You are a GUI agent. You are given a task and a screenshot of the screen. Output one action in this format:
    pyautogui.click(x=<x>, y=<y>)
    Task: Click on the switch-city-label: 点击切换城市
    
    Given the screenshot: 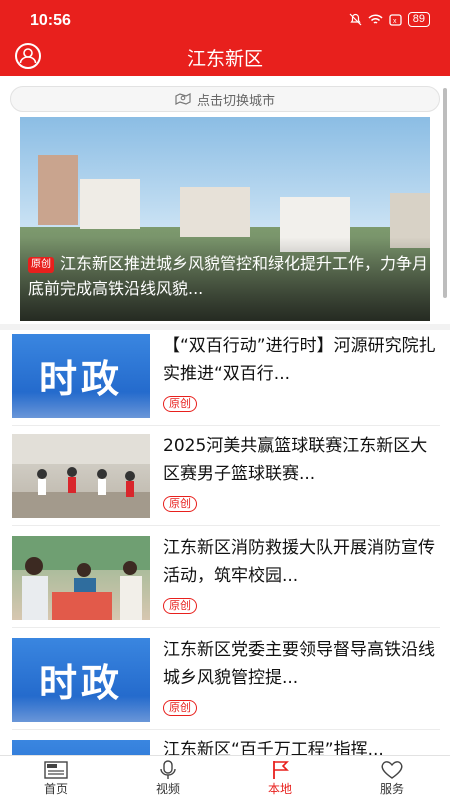 What is the action you would take?
    pyautogui.click(x=235, y=101)
    